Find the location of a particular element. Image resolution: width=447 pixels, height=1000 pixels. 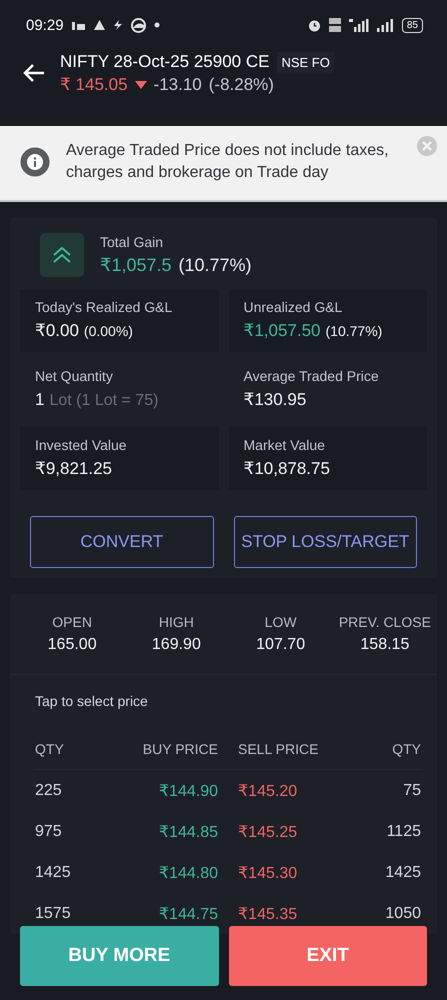

bid-quantity: 1425 is located at coordinates (53, 873).